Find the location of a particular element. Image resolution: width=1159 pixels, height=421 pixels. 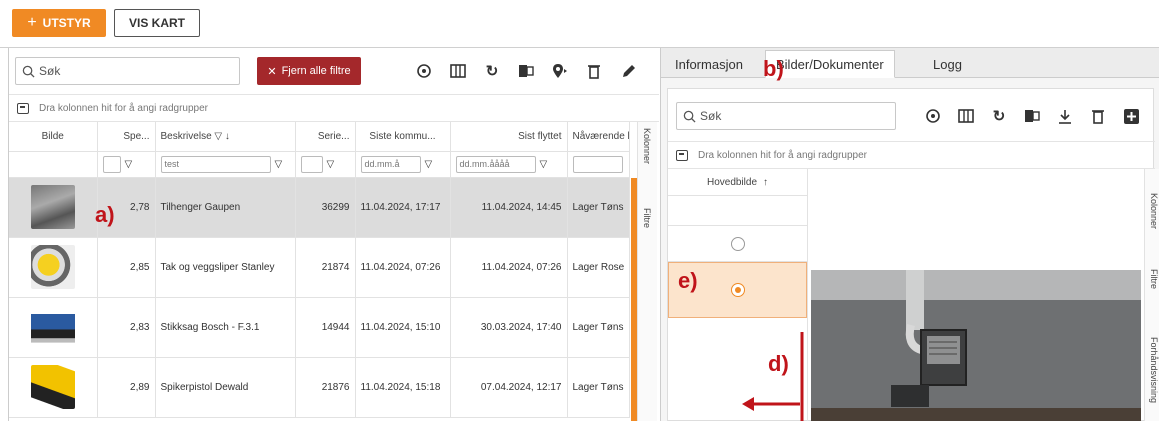

main-image-radio-selected is located at coordinates (737, 290).